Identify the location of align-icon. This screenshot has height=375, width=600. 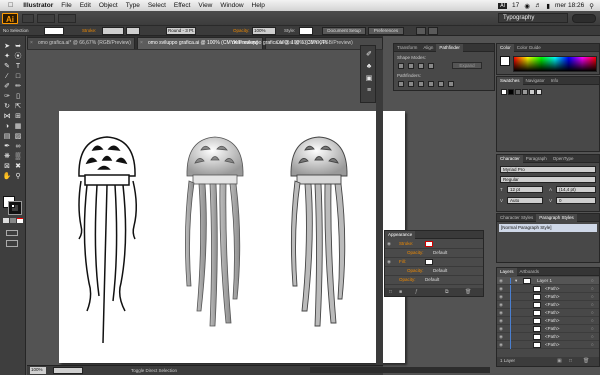
(421, 31).